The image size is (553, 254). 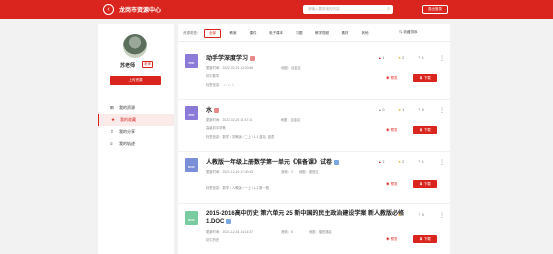 What do you see at coordinates (127, 143) in the screenshot?
I see `sidebar-item-label: 我的轨迹` at bounding box center [127, 143].